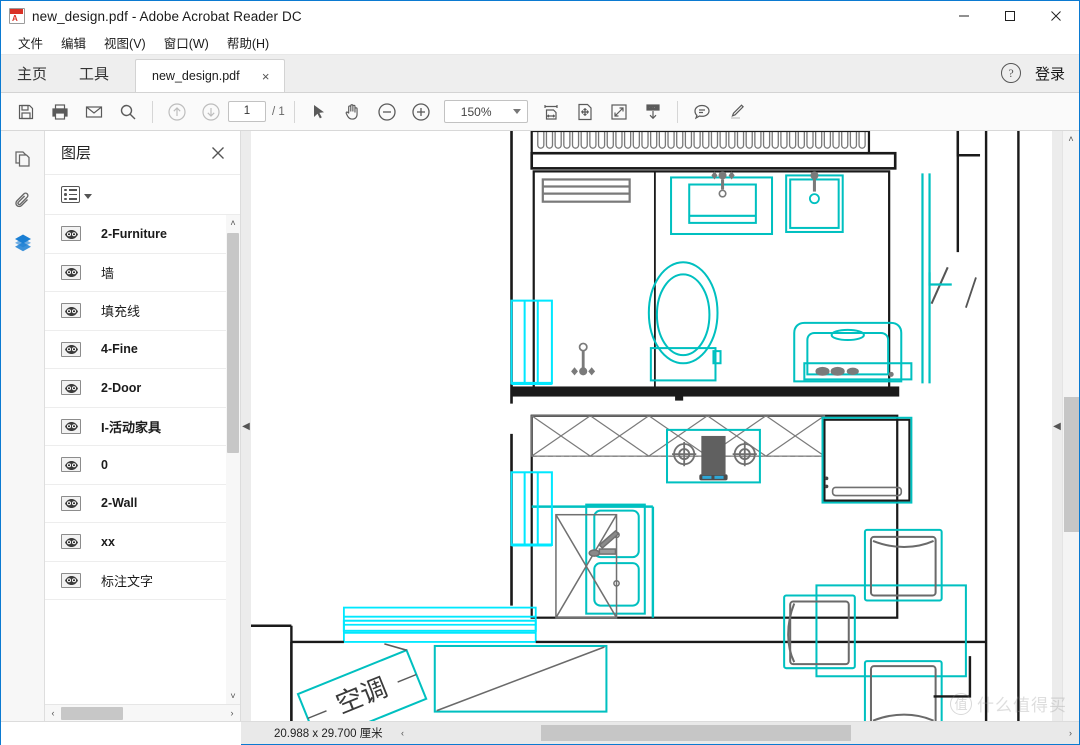 The image size is (1080, 745). I want to click on layers-horizontal-scrollbar: ‹ ›, so click(142, 712).